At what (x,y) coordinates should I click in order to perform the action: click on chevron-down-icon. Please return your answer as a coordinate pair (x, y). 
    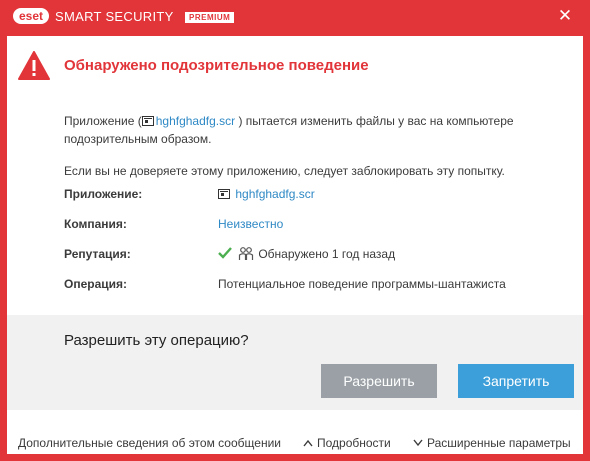
    Looking at the image, I should click on (418, 443).